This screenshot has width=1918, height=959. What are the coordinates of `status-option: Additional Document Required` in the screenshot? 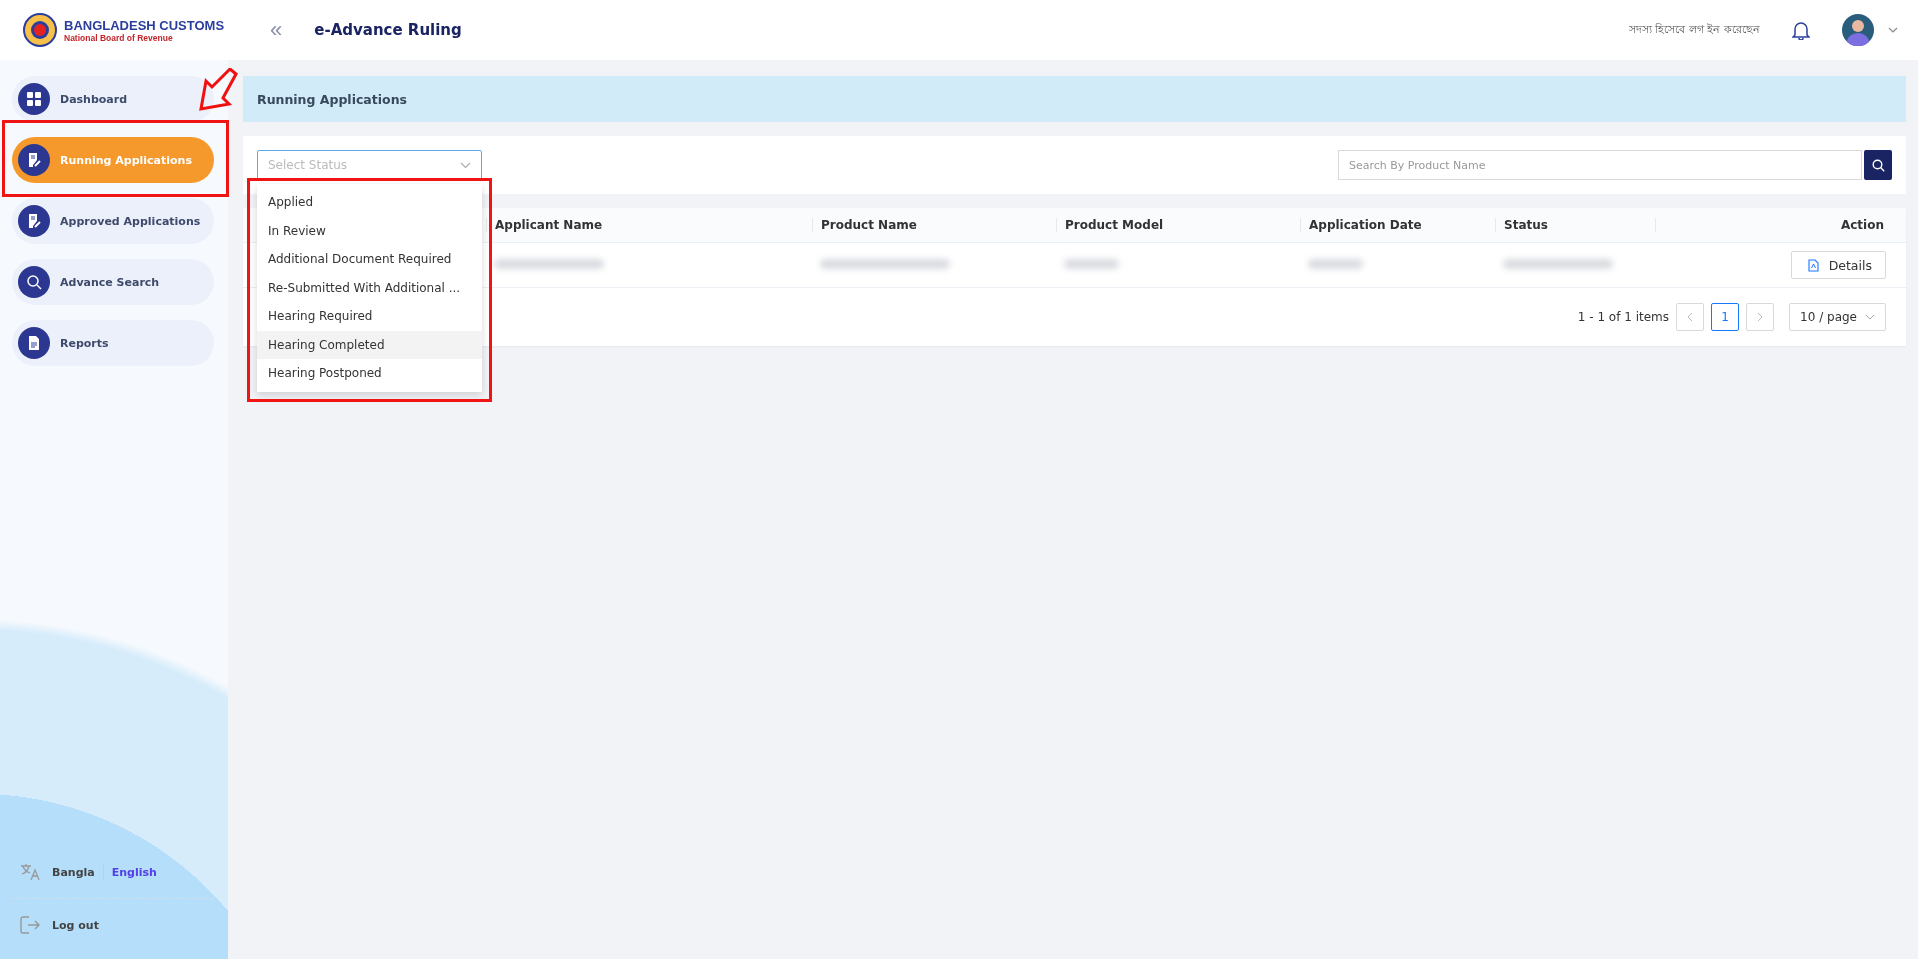 It's located at (369, 259).